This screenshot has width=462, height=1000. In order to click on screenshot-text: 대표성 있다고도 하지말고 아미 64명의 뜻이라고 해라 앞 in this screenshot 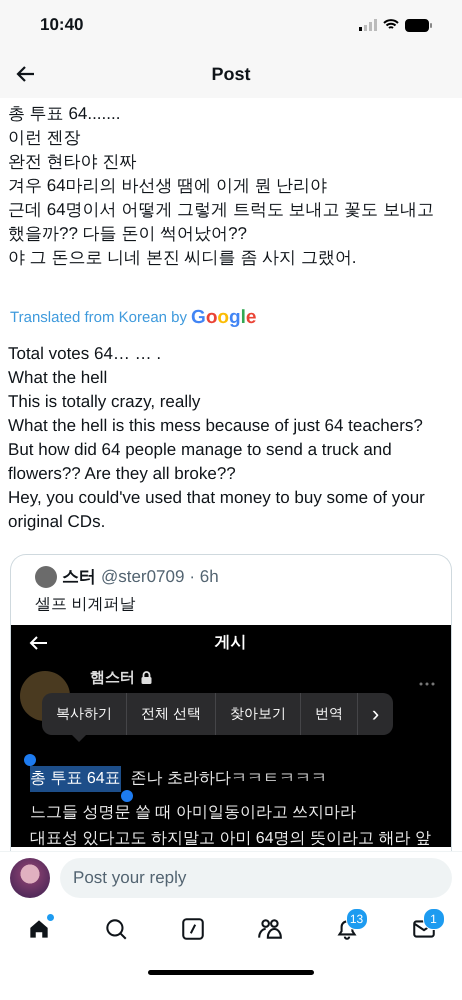, I will do `click(230, 839)`.